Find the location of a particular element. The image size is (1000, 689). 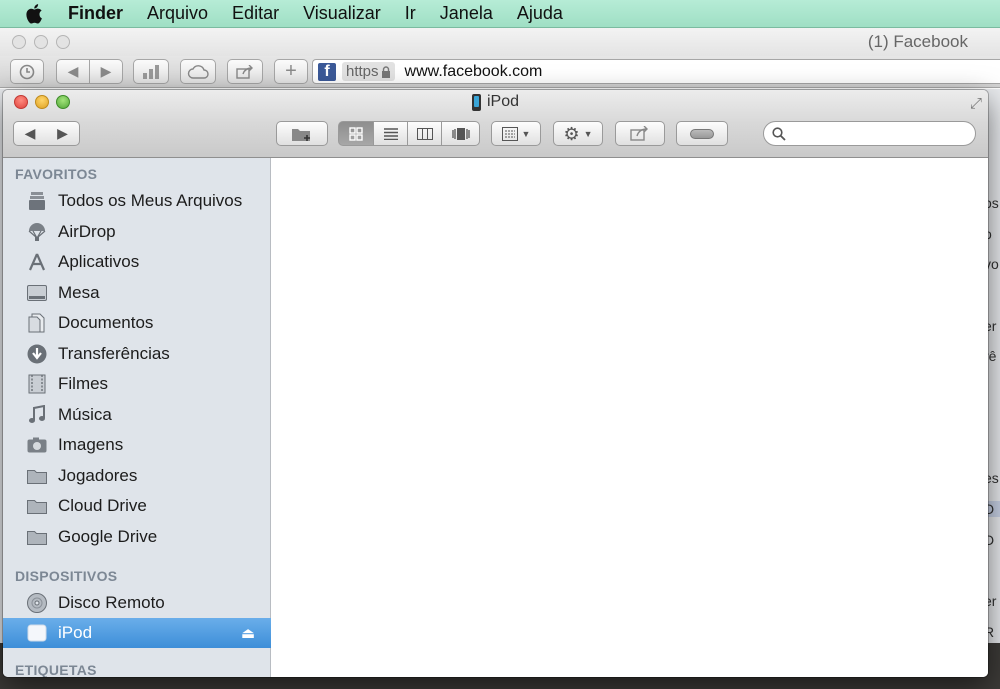

finder-share-button is located at coordinates (640, 133).